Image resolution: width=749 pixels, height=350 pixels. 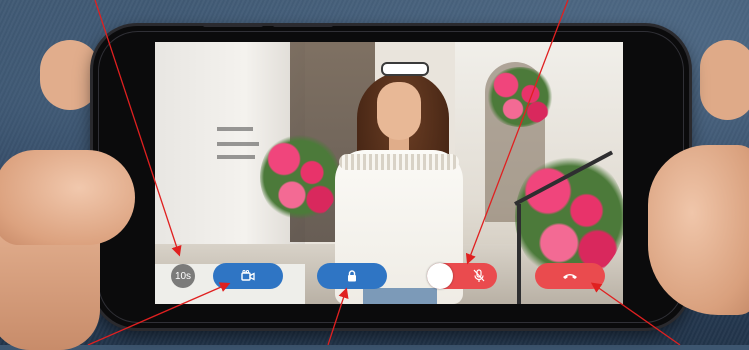 I want to click on callout-unlock, so click(x=338, y=316).